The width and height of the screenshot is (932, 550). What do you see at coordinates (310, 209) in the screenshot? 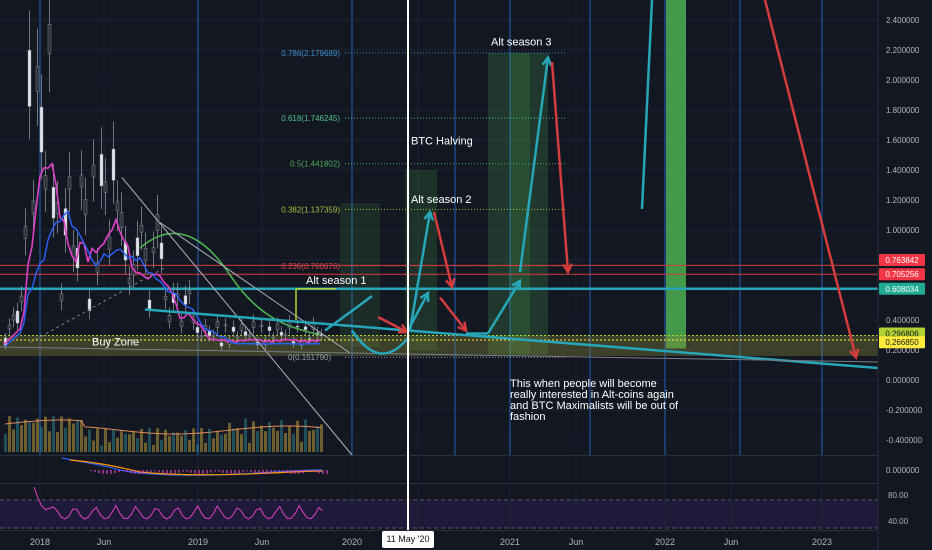
I see `fib-level-label: 0.382(1.137359)` at bounding box center [310, 209].